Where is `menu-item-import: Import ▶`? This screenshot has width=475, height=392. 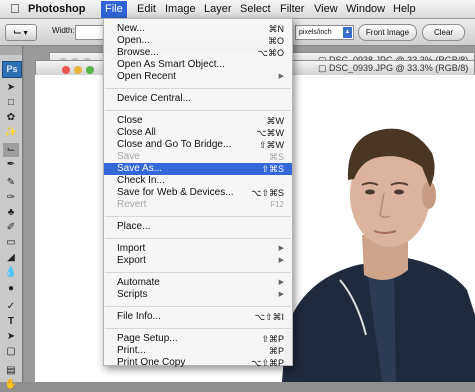 menu-item-import: Import ▶ is located at coordinates (198, 249).